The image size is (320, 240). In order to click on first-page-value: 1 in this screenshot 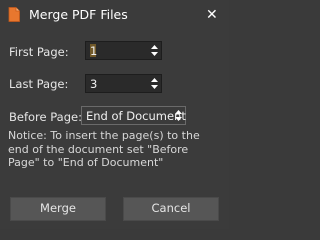, I will do `click(93, 51)`.